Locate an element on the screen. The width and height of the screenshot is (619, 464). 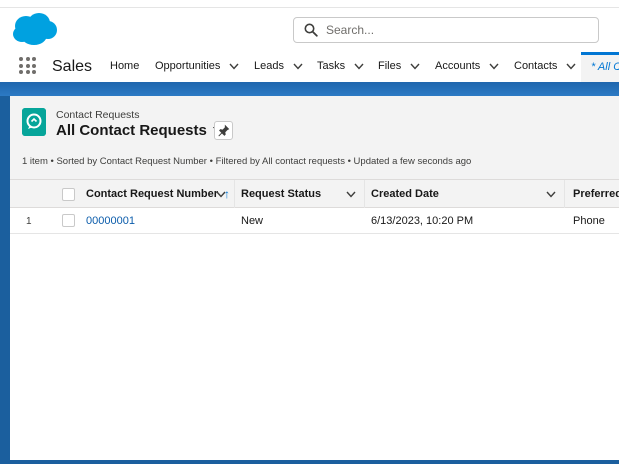
nav-item-files: Files is located at coordinates (399, 66).